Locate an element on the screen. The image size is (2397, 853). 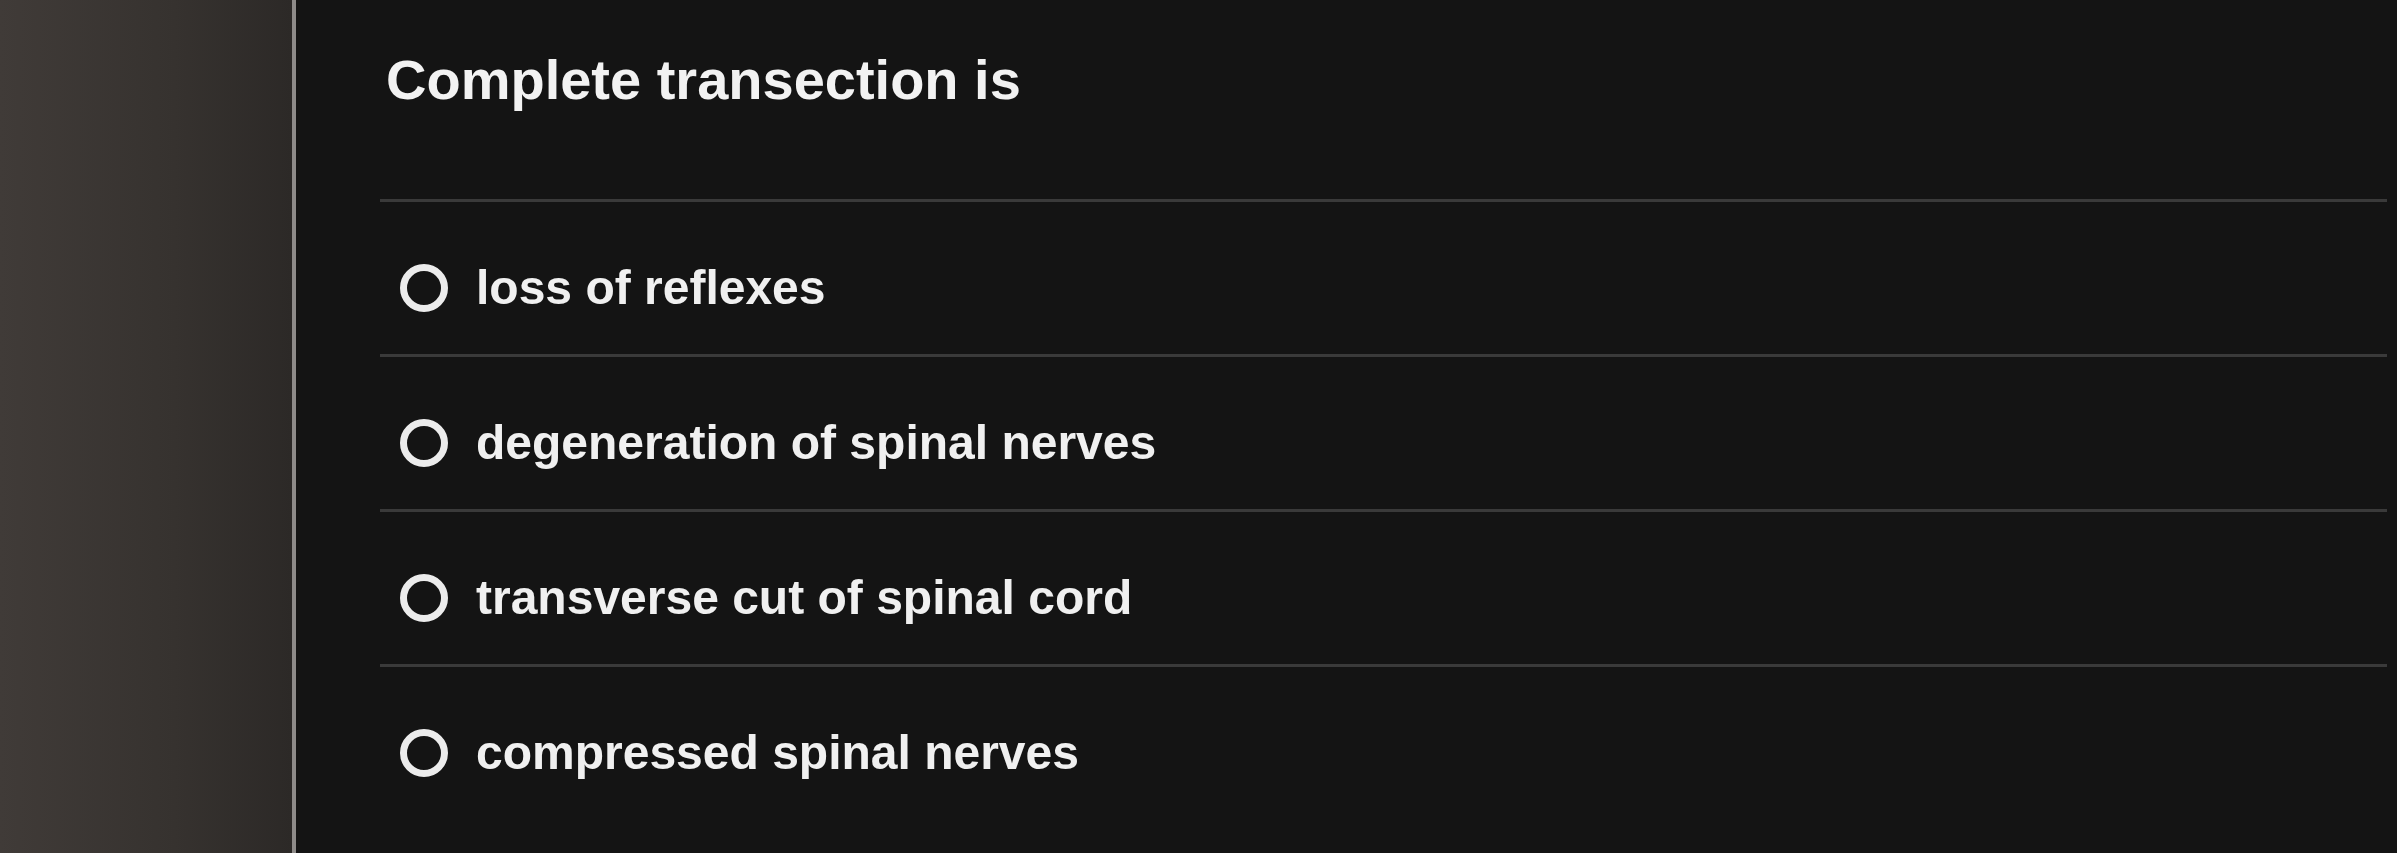
question-text: Complete transection is is located at coordinates (703, 80).